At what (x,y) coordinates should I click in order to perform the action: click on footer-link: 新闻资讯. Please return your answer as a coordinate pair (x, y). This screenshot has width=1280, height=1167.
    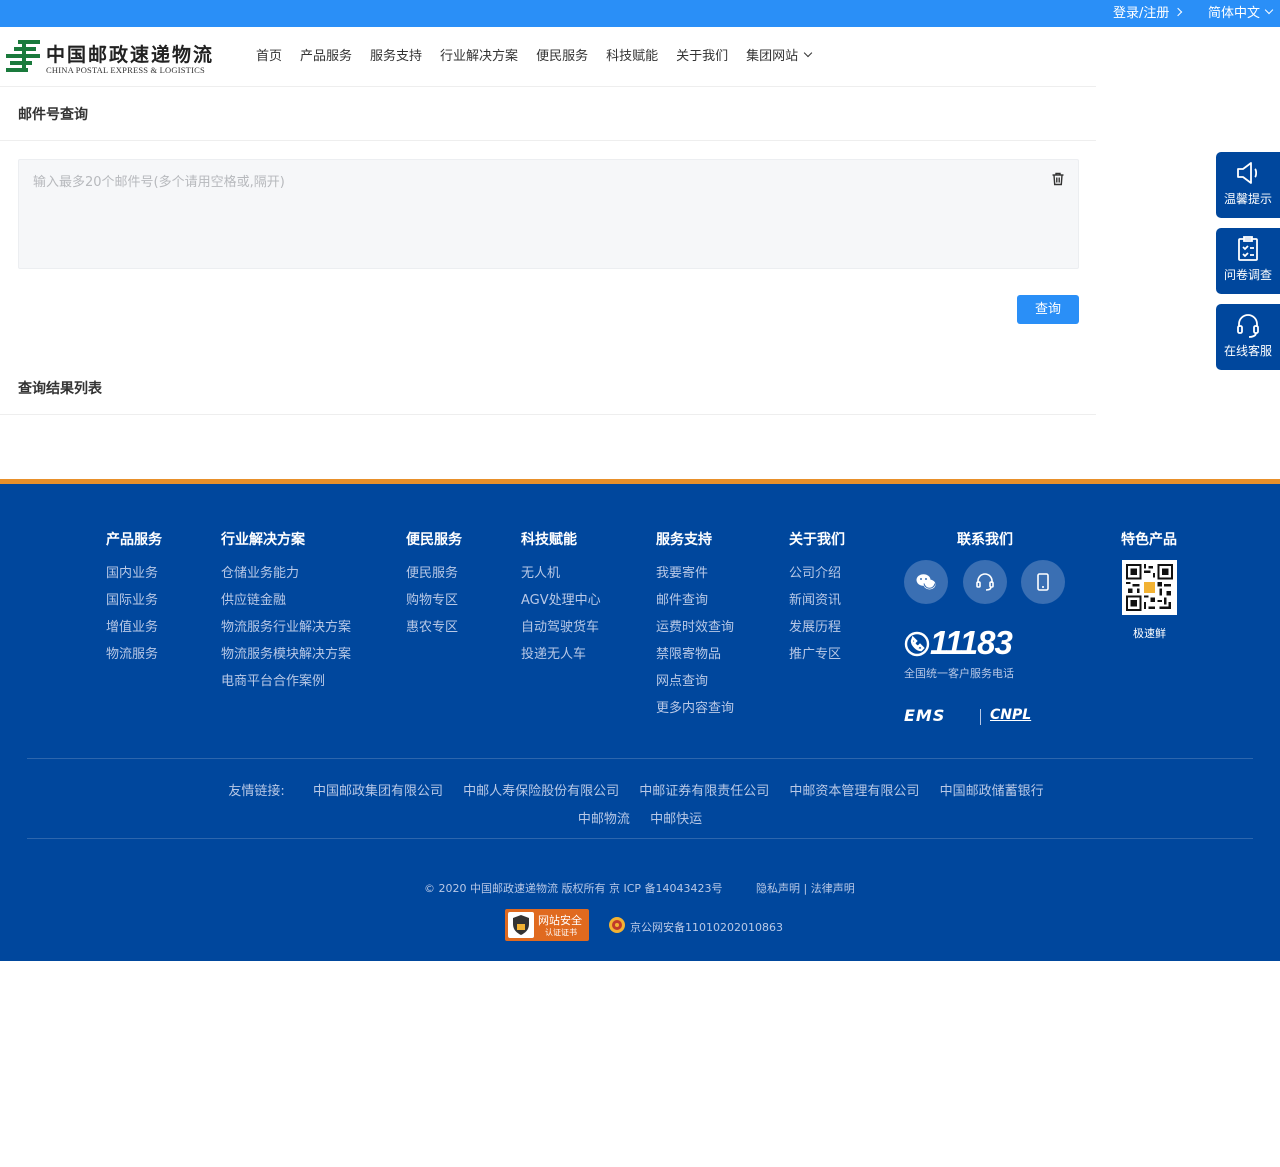
    Looking at the image, I should click on (817, 602).